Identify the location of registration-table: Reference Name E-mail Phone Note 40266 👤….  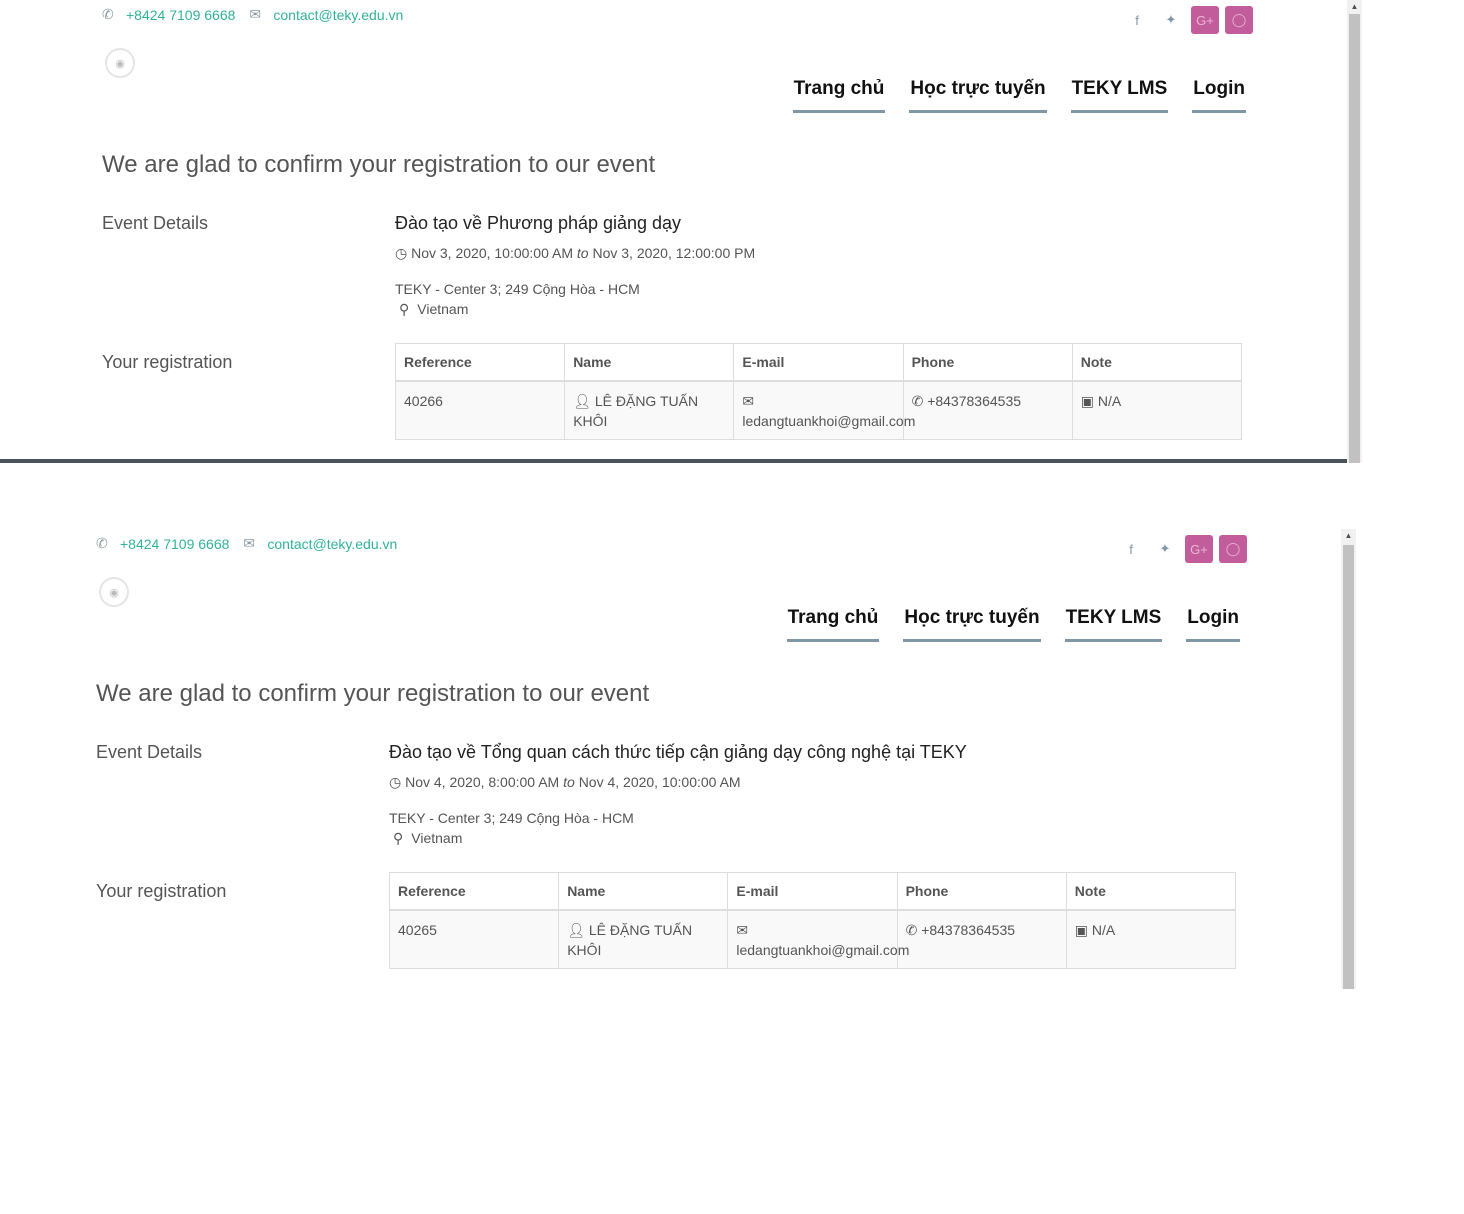
(818, 391).